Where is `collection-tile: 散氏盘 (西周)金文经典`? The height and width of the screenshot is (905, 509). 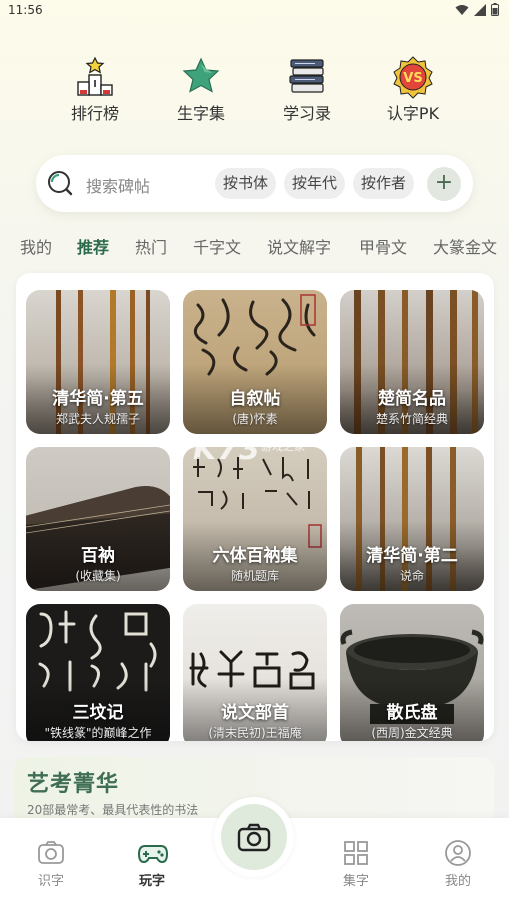 collection-tile: 散氏盘 (西周)金文经典 is located at coordinates (412, 672).